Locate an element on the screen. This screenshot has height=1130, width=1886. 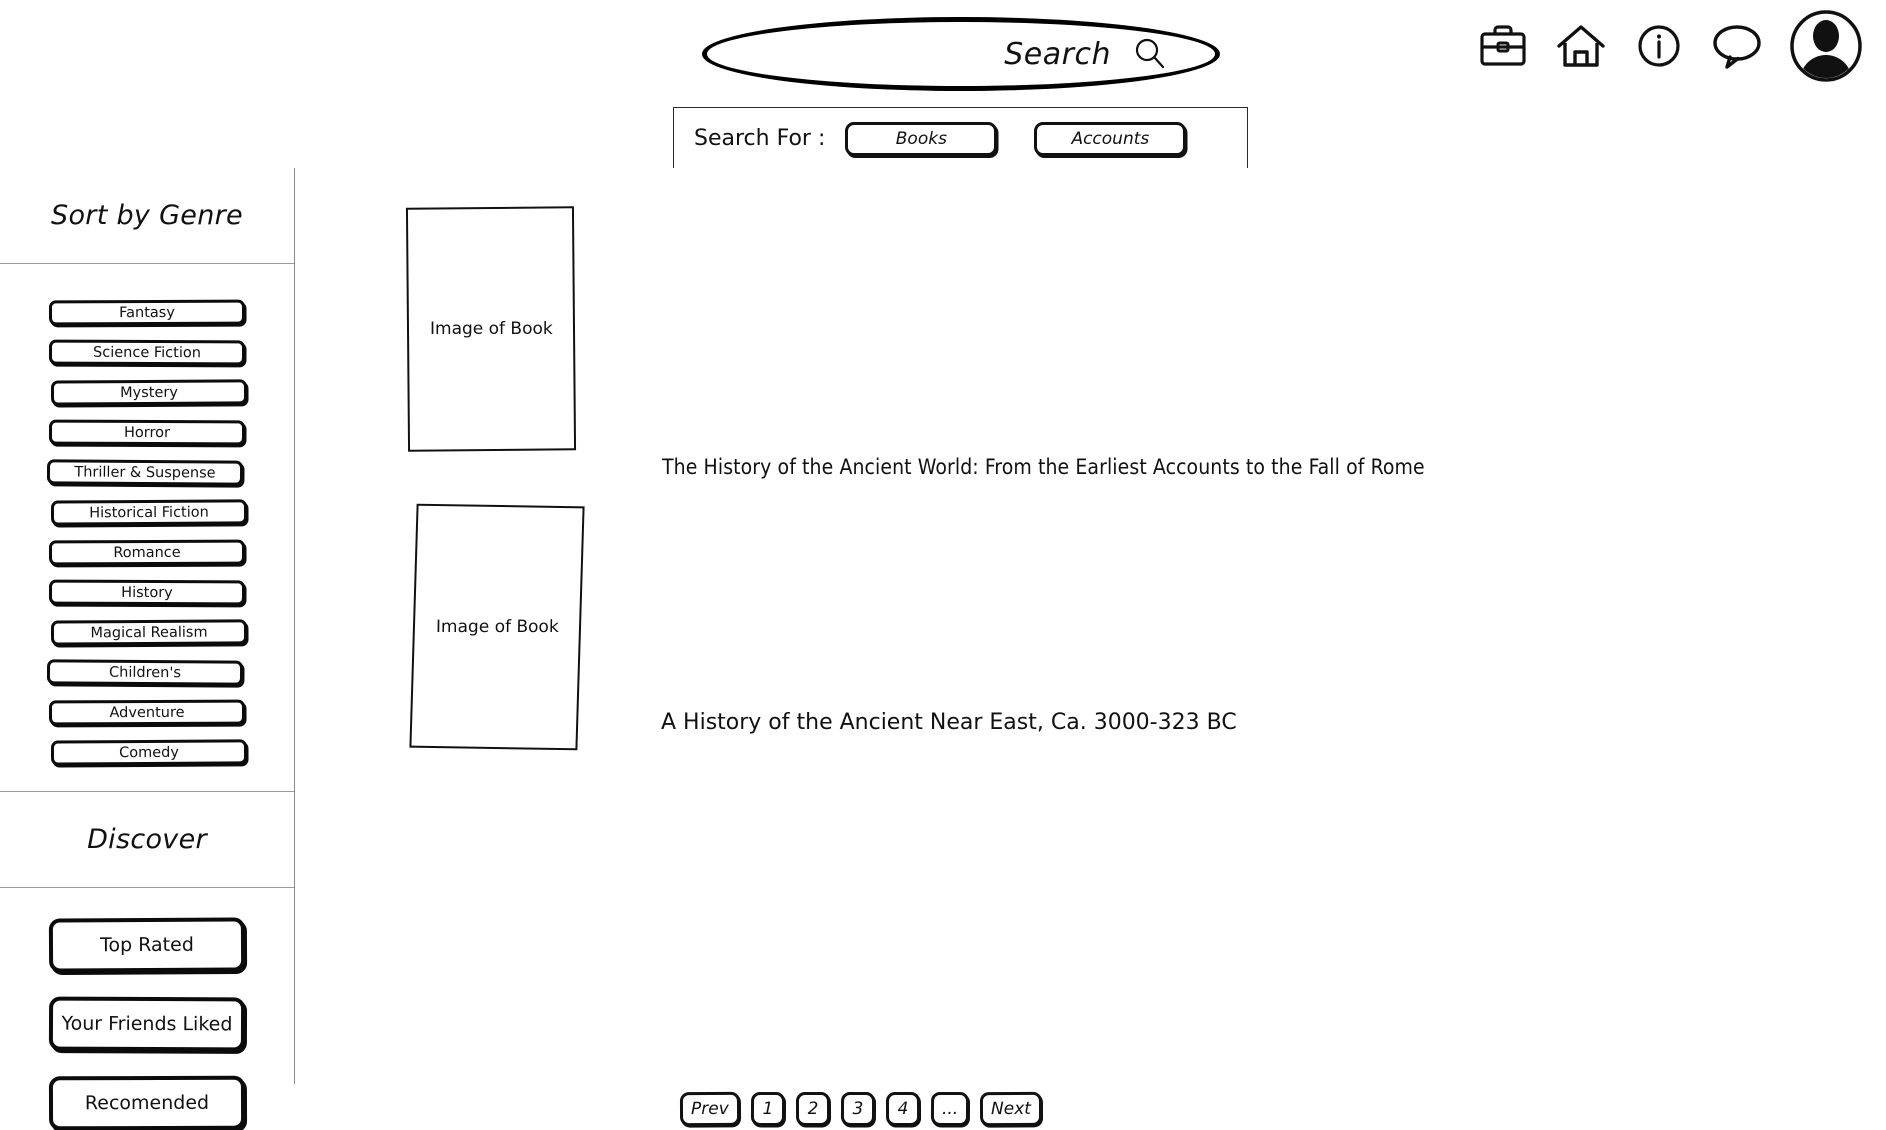
genre-label: Romance is located at coordinates (147, 552).